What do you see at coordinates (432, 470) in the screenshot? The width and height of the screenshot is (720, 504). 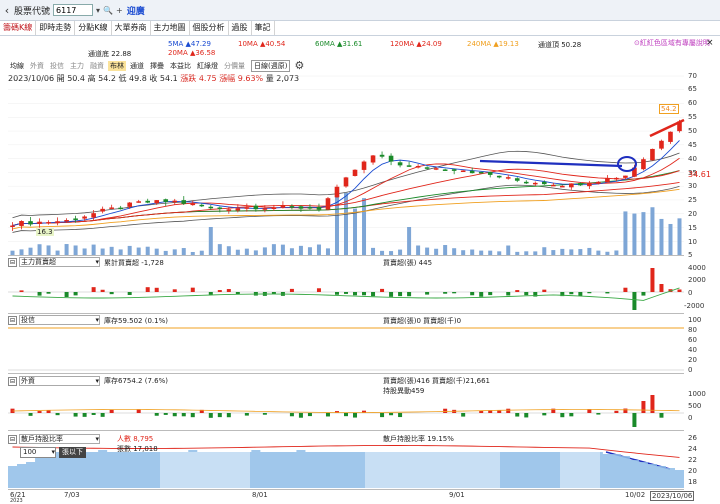 I see `holders-ratio-band` at bounding box center [432, 470].